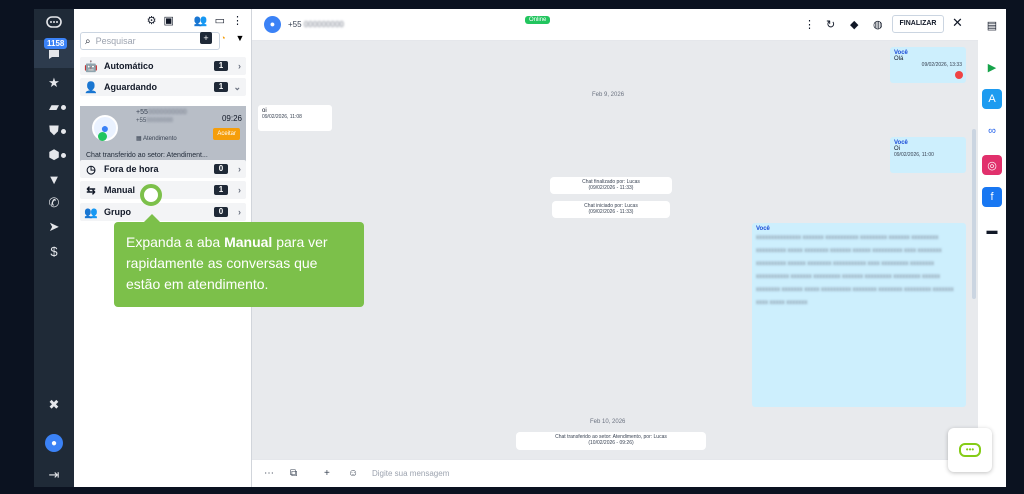 This screenshot has width=1024, height=494. I want to click on instagram-icon: ◎, so click(992, 165).